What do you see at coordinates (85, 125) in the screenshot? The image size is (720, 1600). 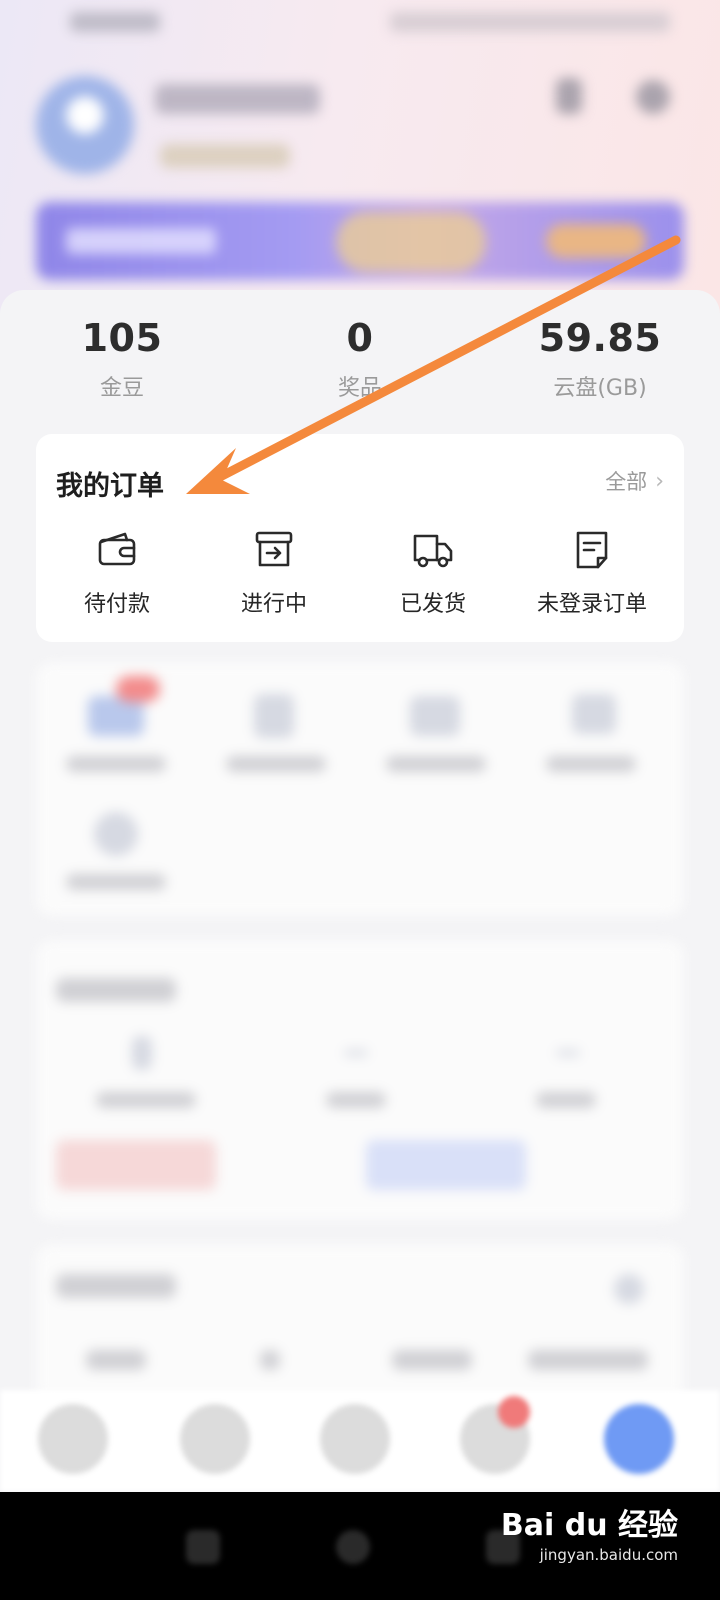 I see `avatar` at bounding box center [85, 125].